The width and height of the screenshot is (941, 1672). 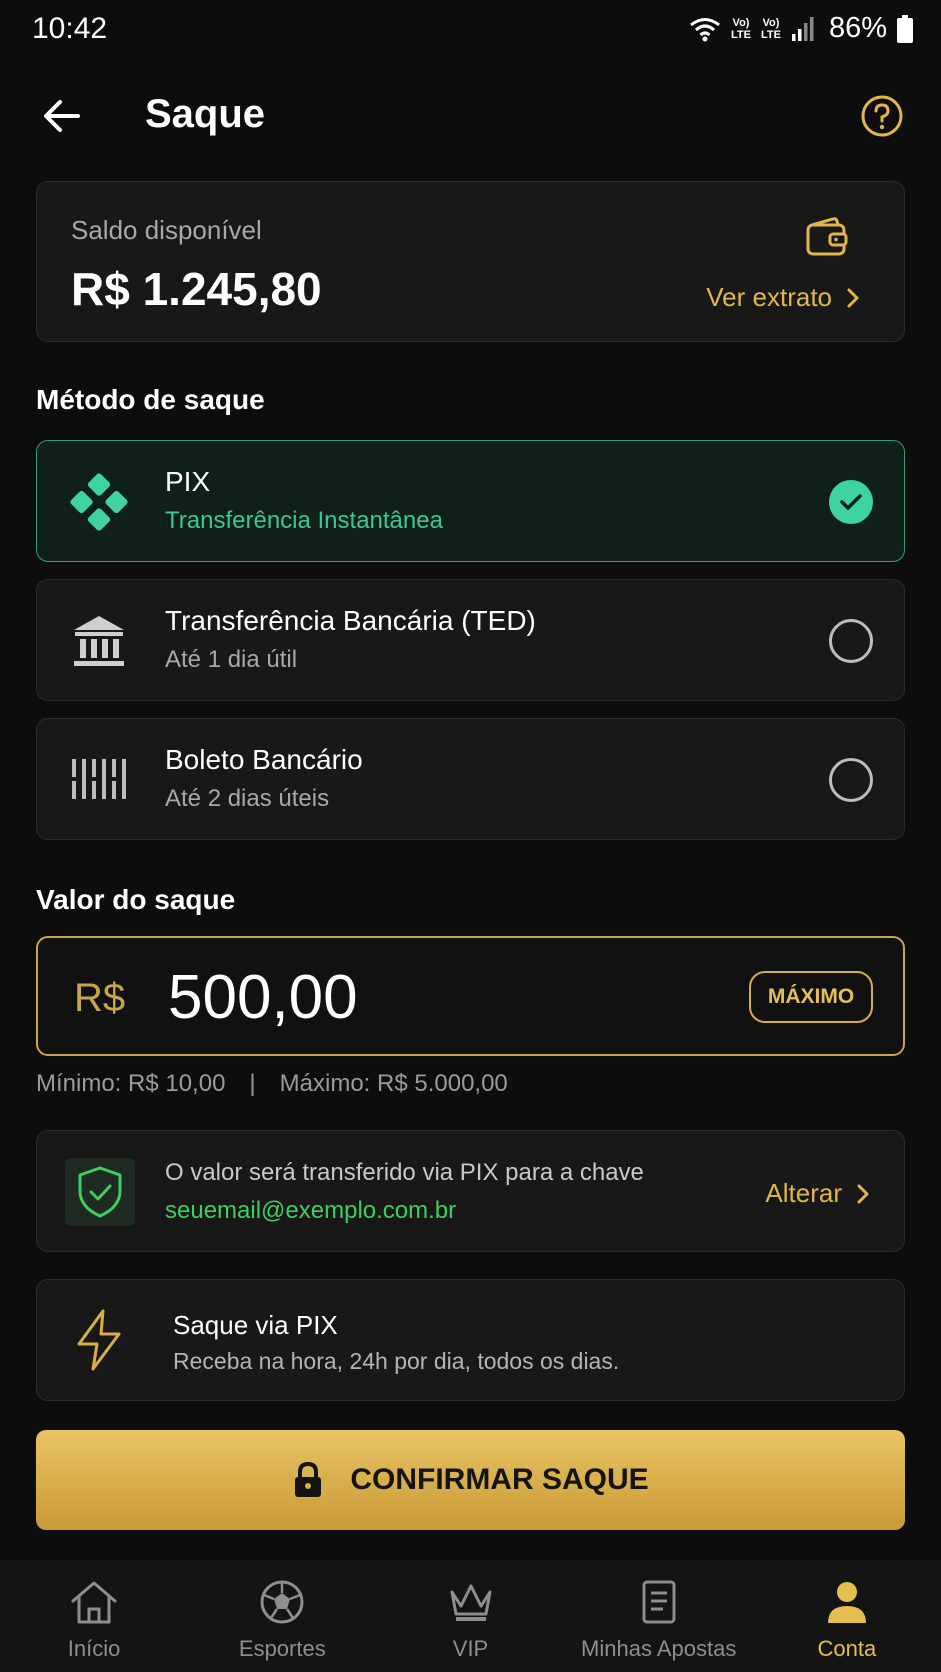 What do you see at coordinates (70, 28) in the screenshot?
I see `status-time: 10:42` at bounding box center [70, 28].